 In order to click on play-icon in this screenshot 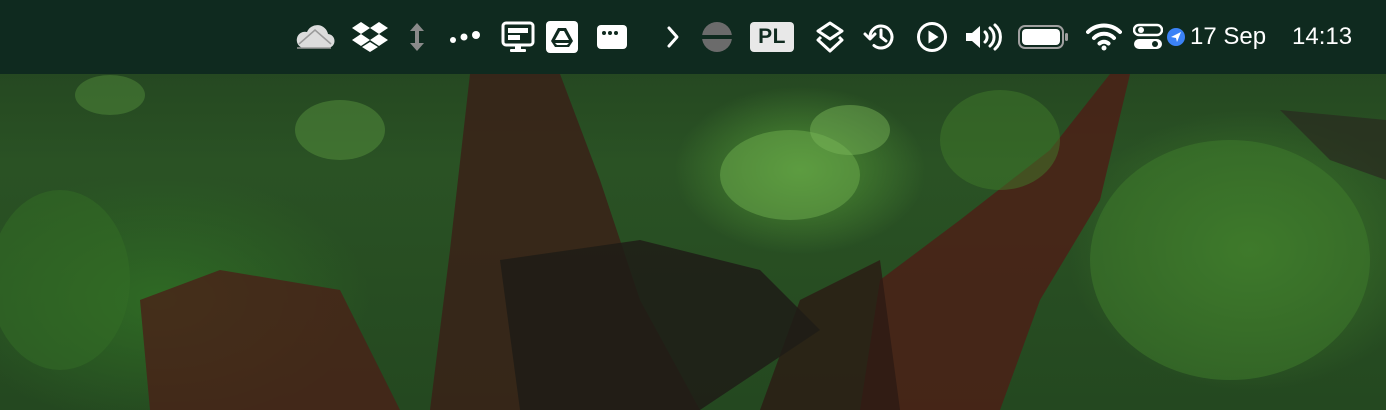, I will do `click(932, 37)`.